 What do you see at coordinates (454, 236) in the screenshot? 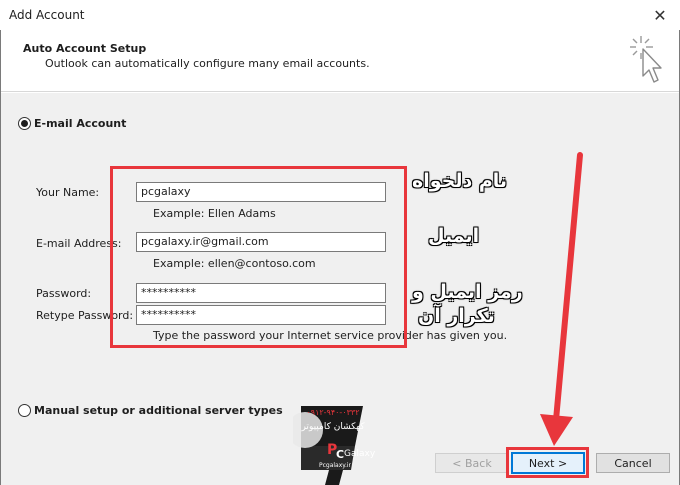
I see `email-annotation: ایمیل` at bounding box center [454, 236].